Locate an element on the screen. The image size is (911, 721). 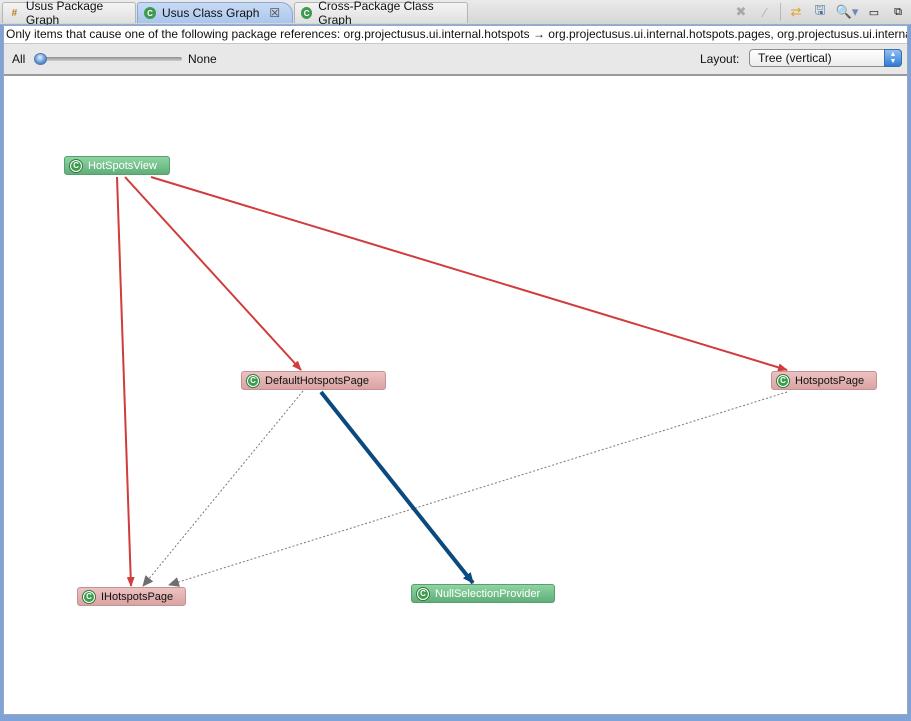
tab-usus-package-graph: # Usus Package Graph is located at coordinates (69, 13).